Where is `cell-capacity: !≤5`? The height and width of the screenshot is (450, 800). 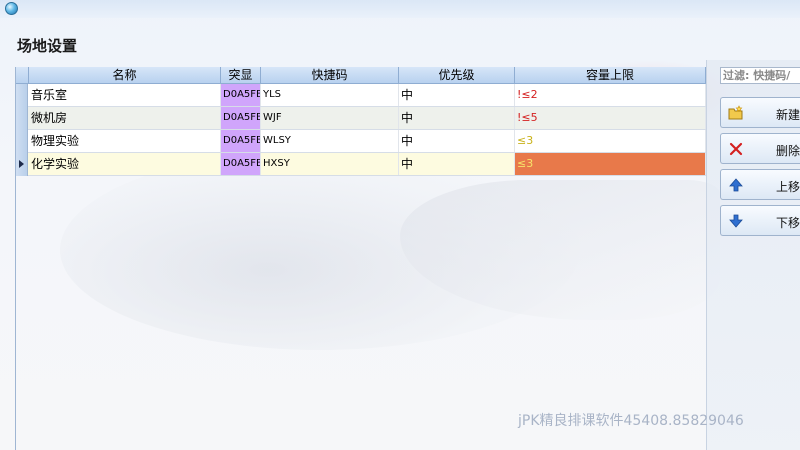 cell-capacity: !≤5 is located at coordinates (610, 118).